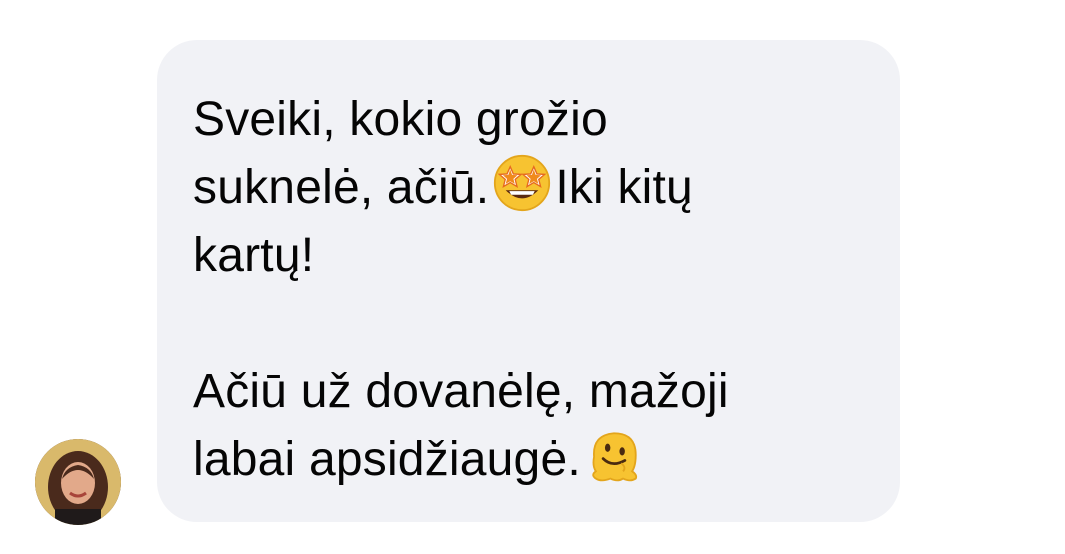 The height and width of the screenshot is (554, 1065). What do you see at coordinates (400, 119) in the screenshot?
I see `message-text: Sveiki, kokio grožio` at bounding box center [400, 119].